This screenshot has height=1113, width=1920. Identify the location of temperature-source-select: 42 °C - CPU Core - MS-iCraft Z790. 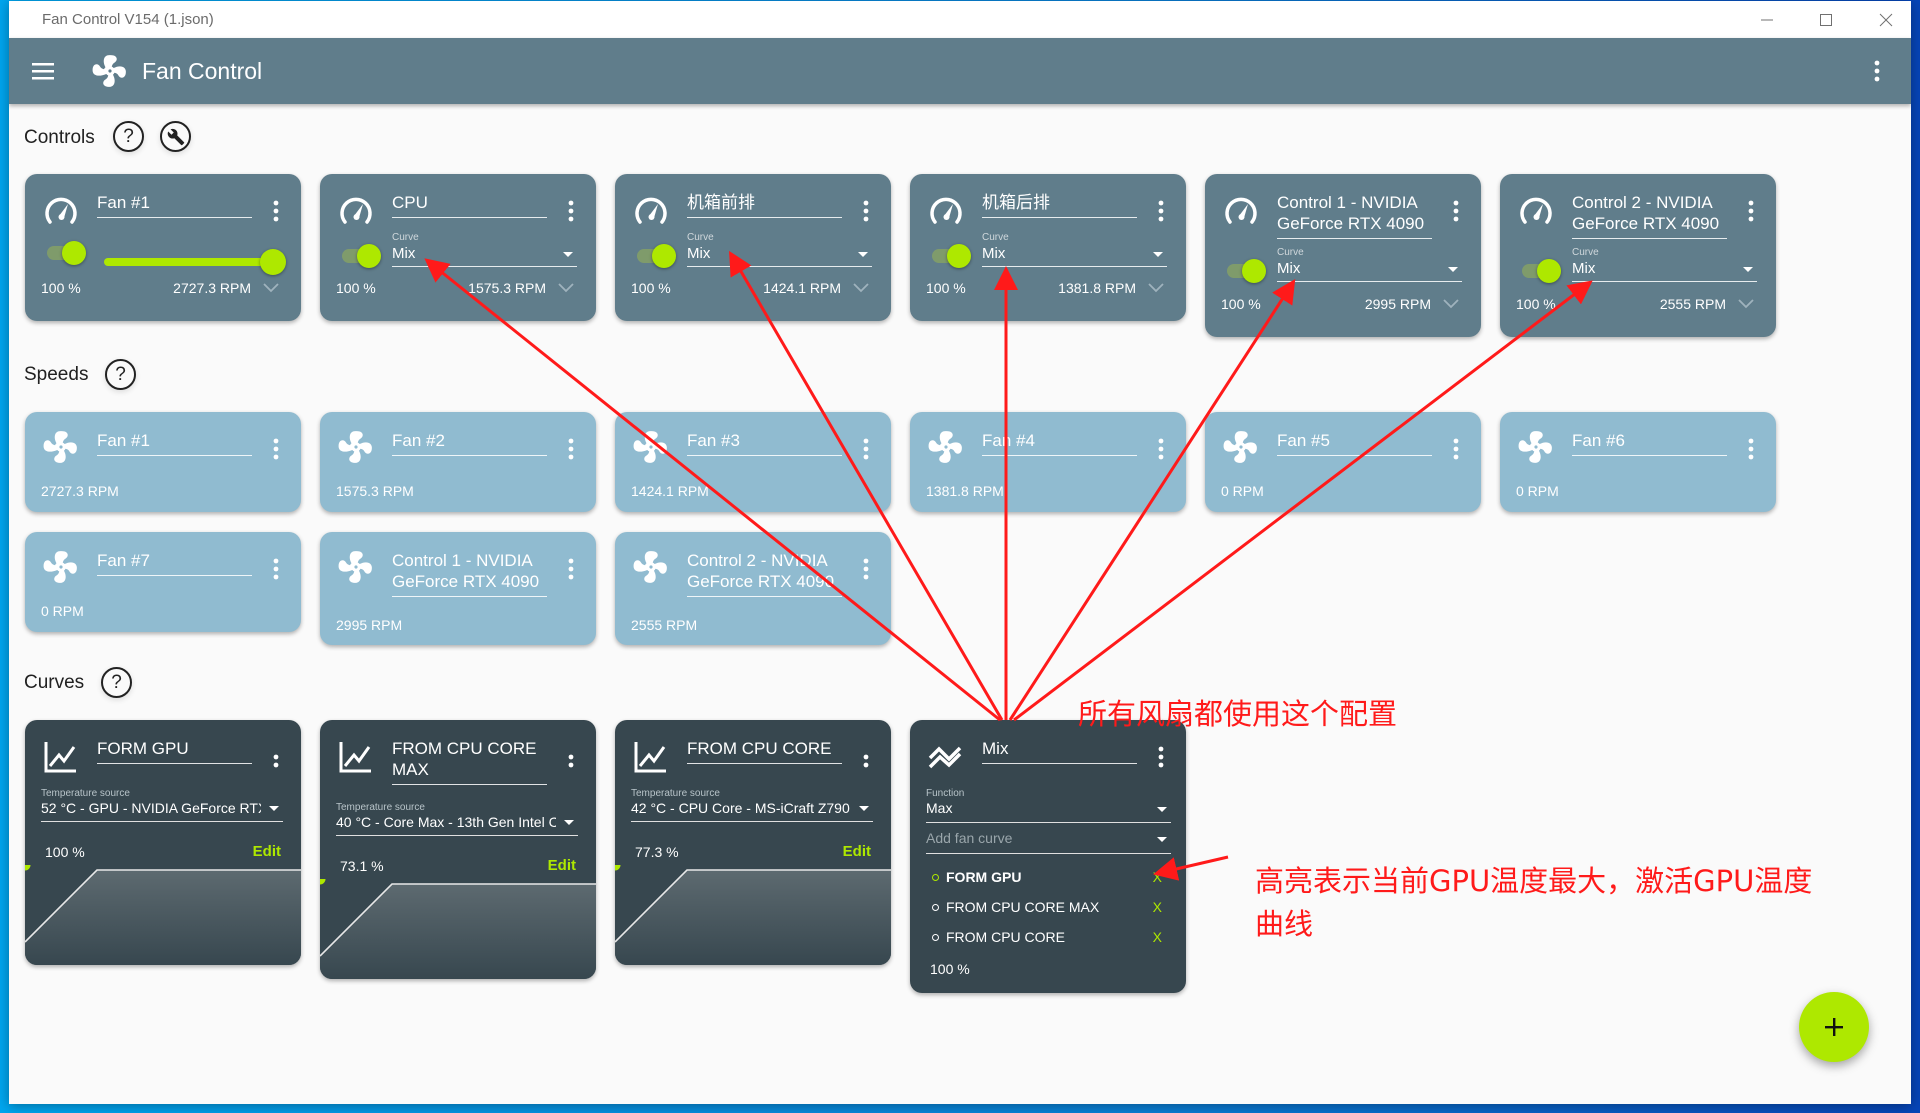
(752, 811).